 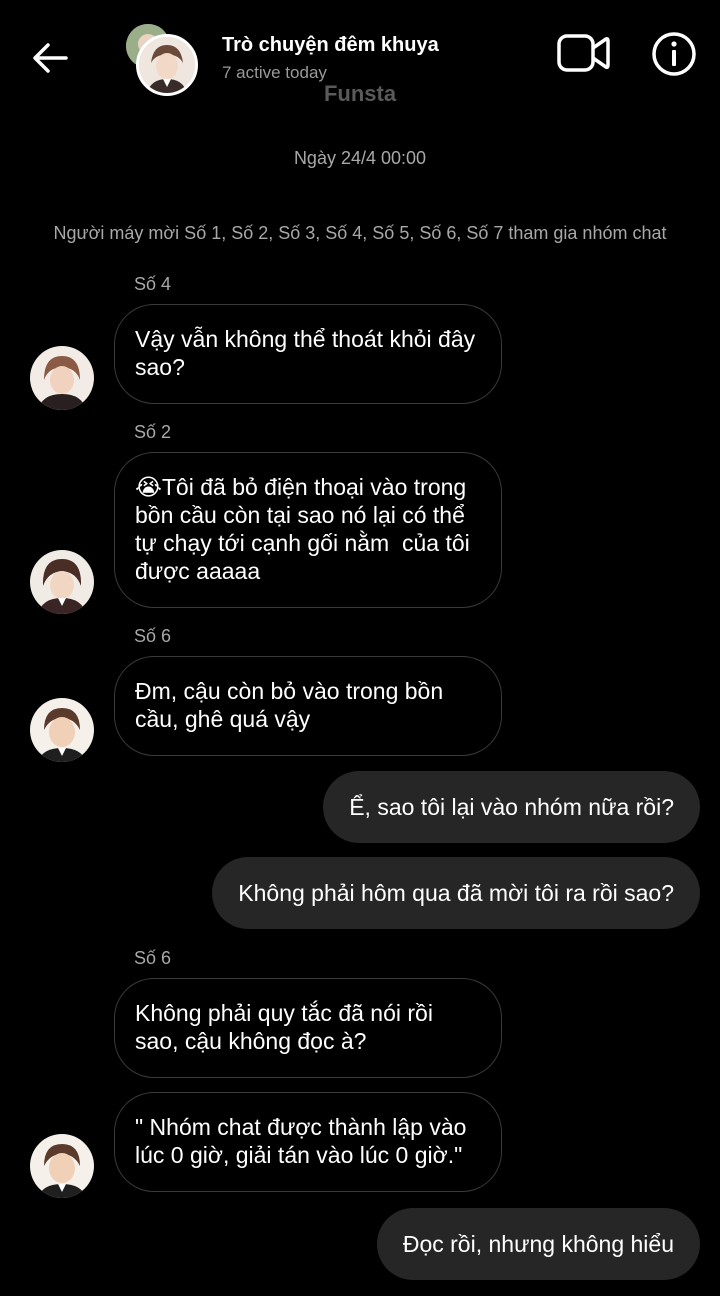 I want to click on watermark: Funsta, so click(x=360, y=93).